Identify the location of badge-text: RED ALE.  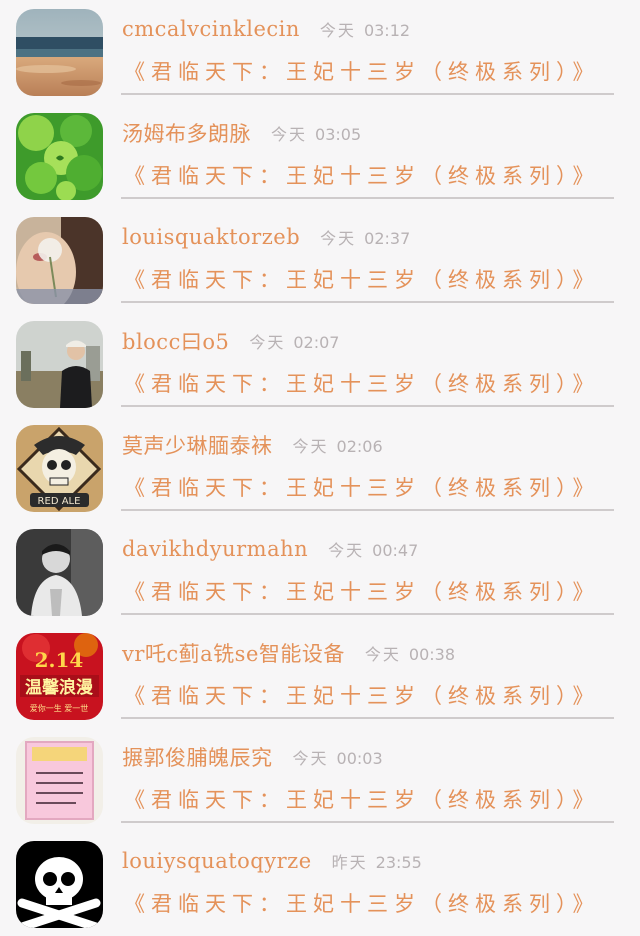
(59, 501).